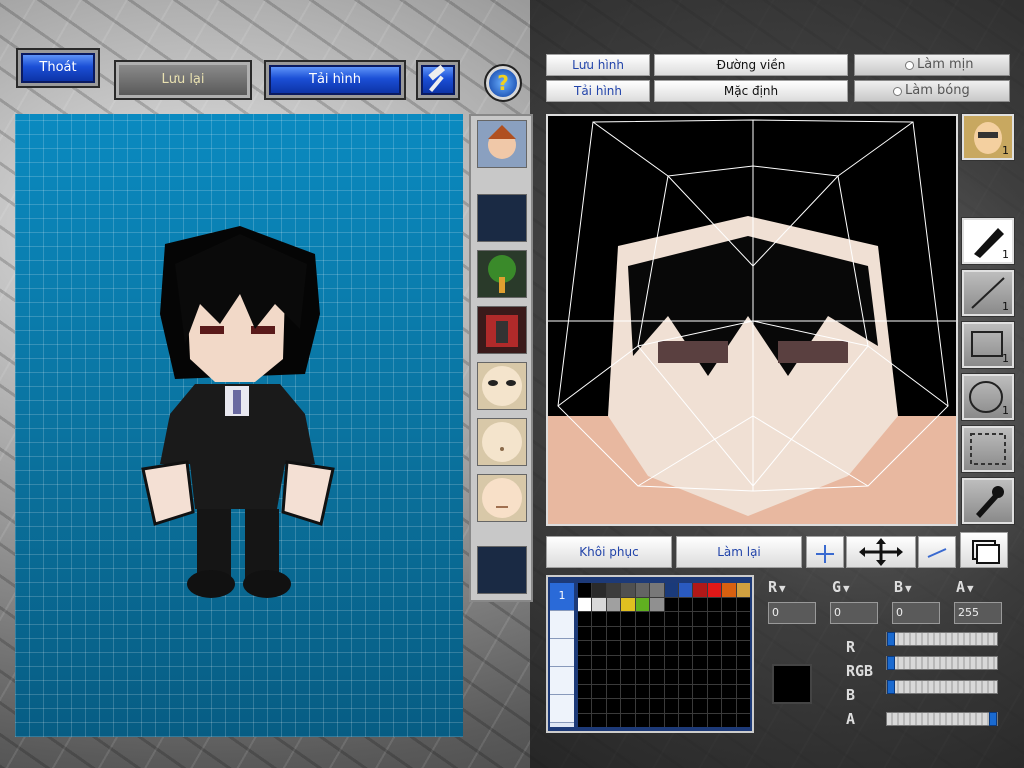  Describe the element at coordinates (183, 80) in the screenshot. I see `save-button: Lưu lại` at that location.